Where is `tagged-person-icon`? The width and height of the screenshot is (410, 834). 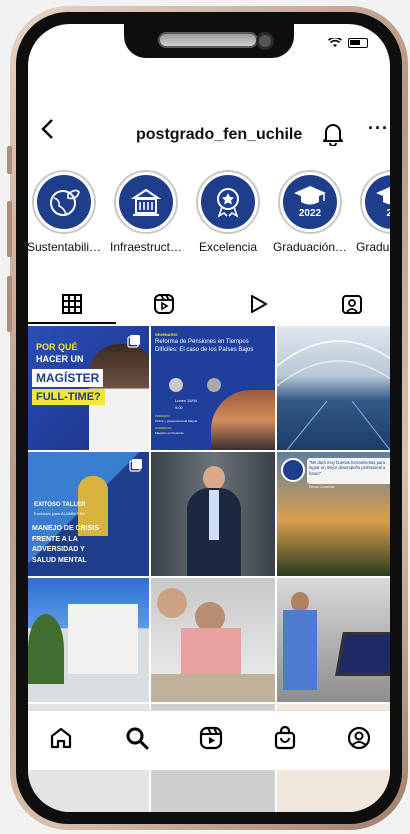 tagged-person-icon is located at coordinates (352, 304).